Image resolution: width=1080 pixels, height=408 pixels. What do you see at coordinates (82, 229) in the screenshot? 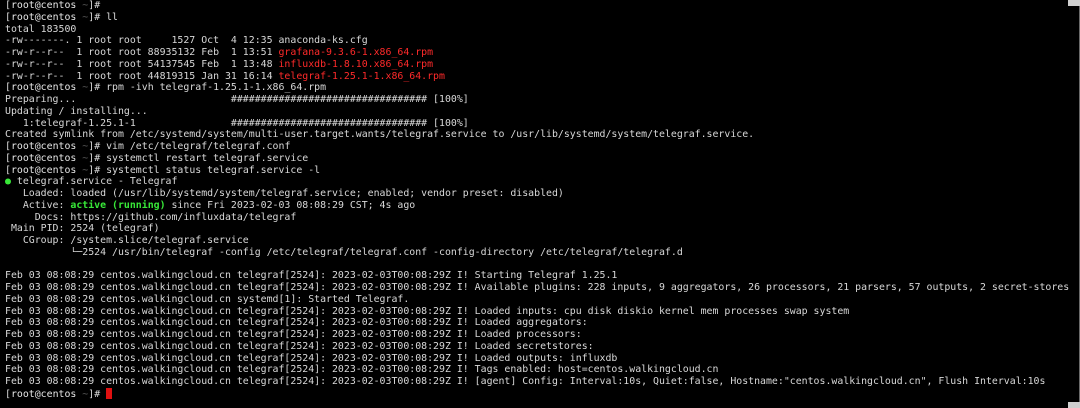
I see `output-text: Main PID: 2524 (telegraf)` at bounding box center [82, 229].